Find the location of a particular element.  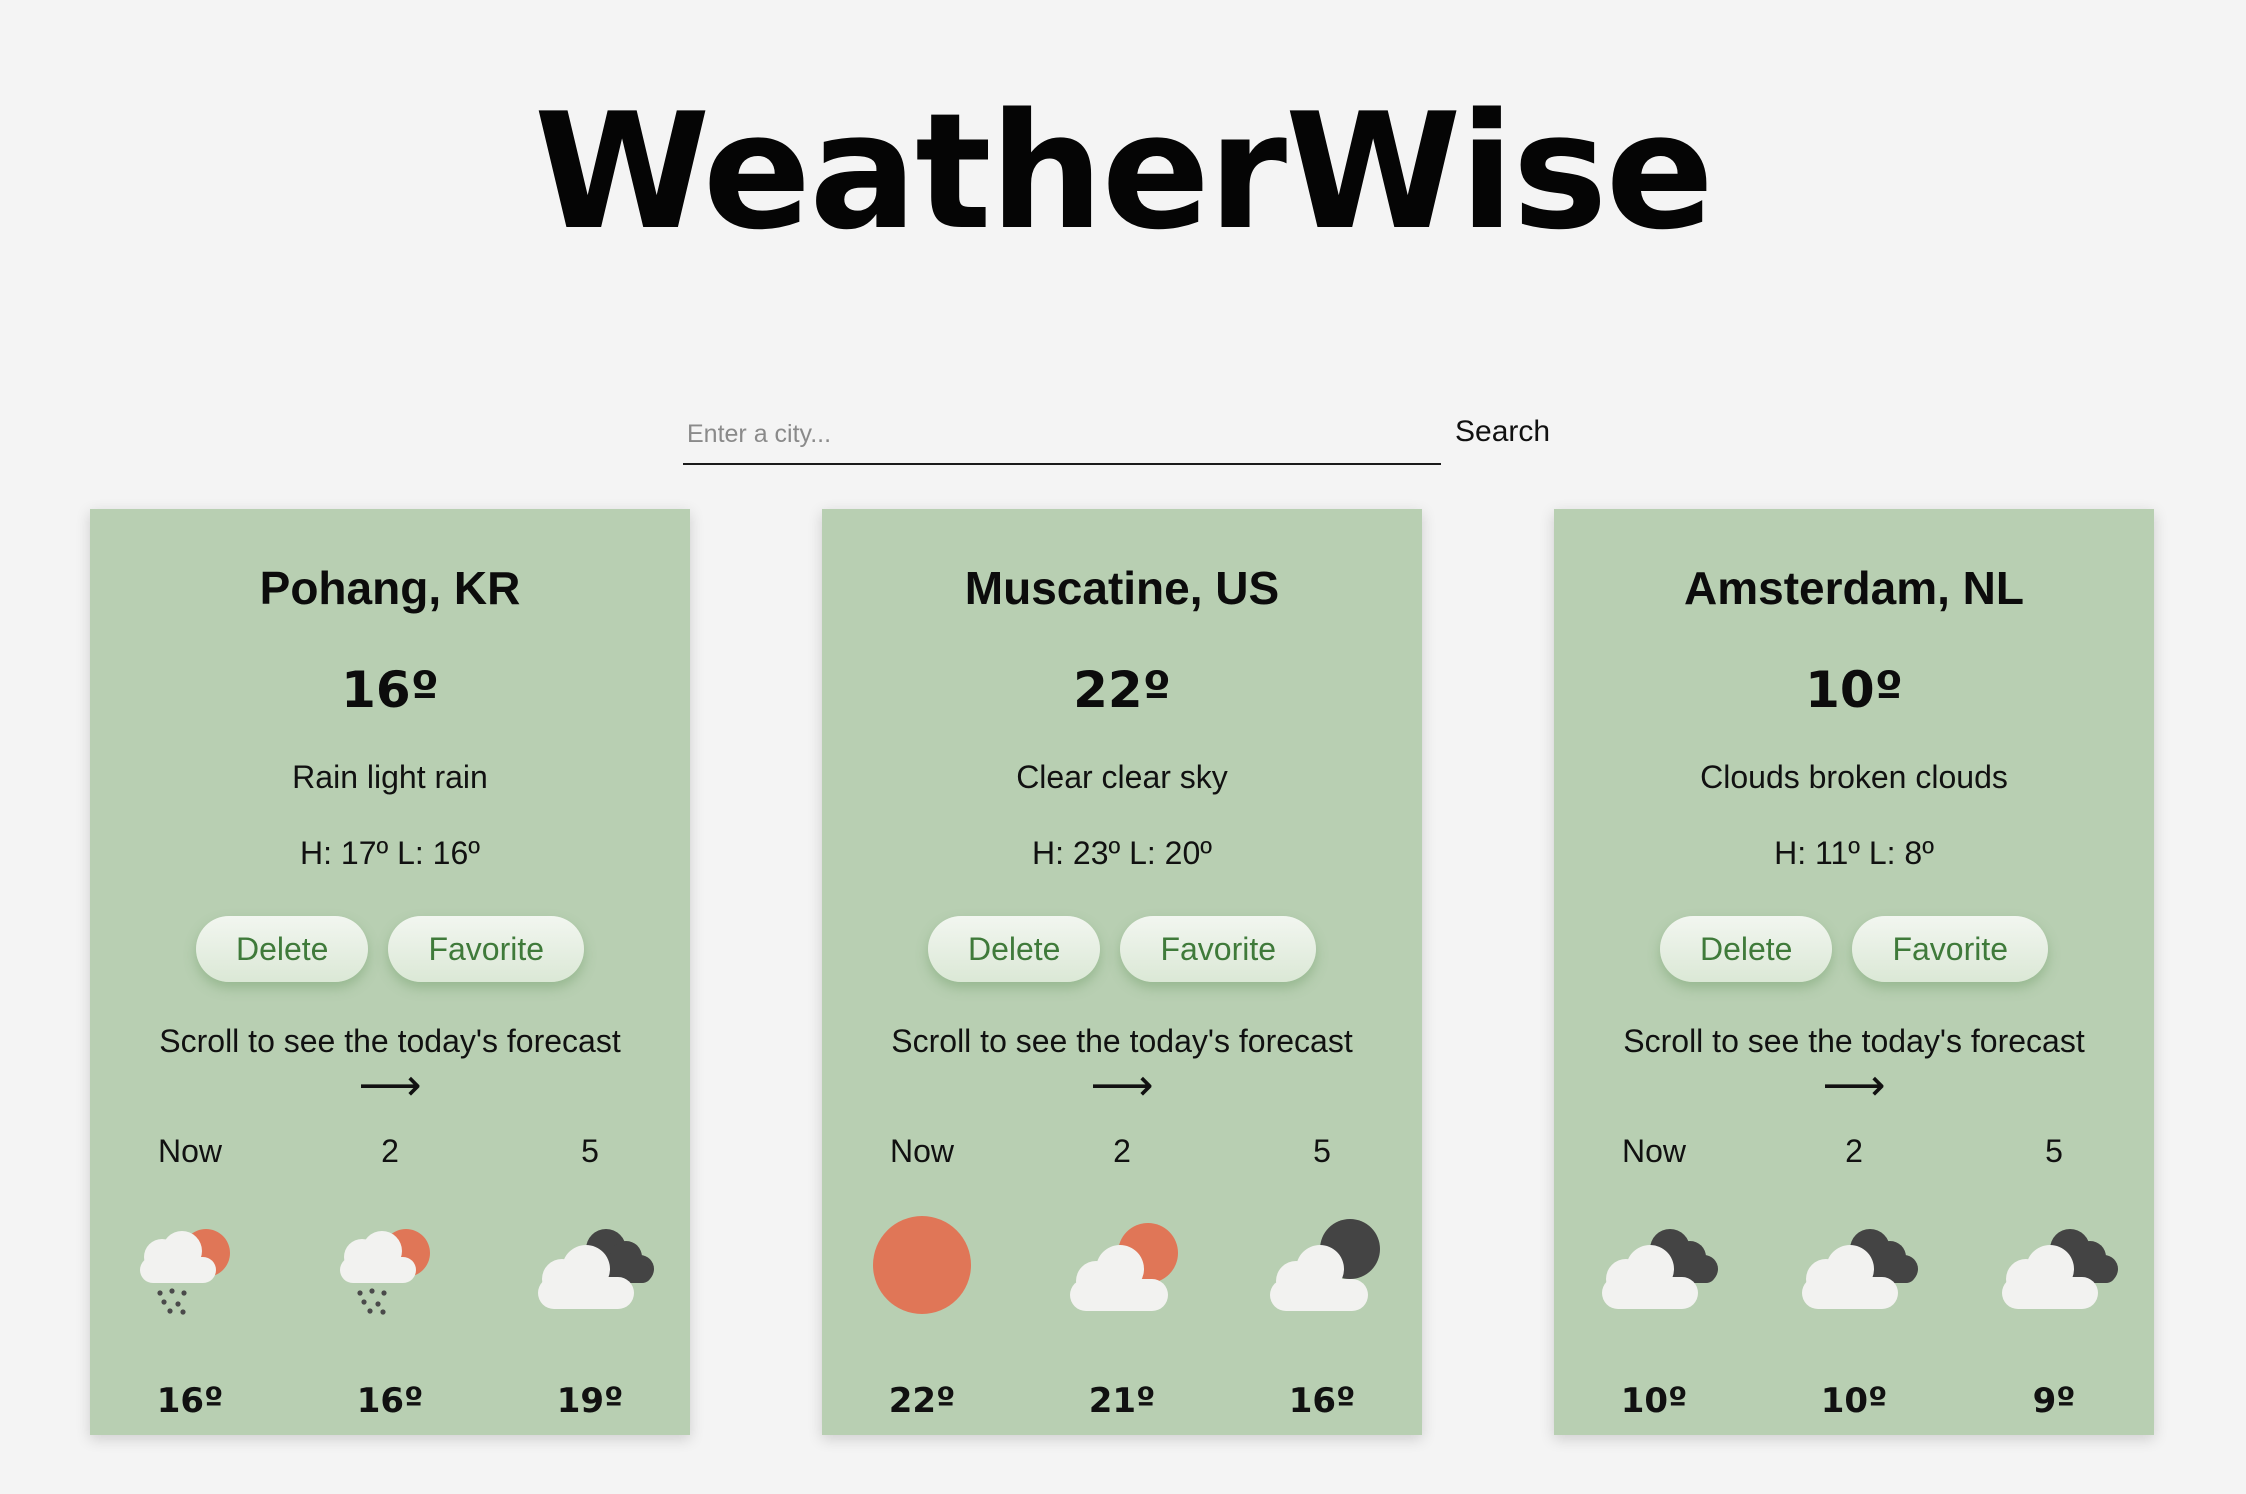

current-temperature: 16º is located at coordinates (390, 690).